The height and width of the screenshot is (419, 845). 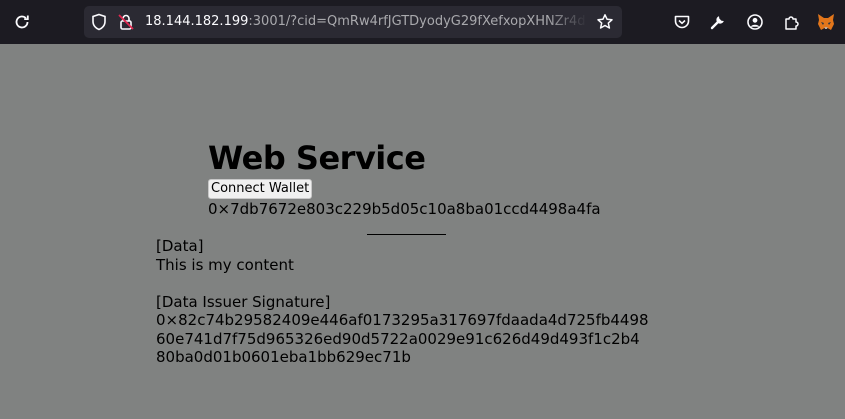 I want to click on url-host: 18.144.182.199, so click(x=197, y=21).